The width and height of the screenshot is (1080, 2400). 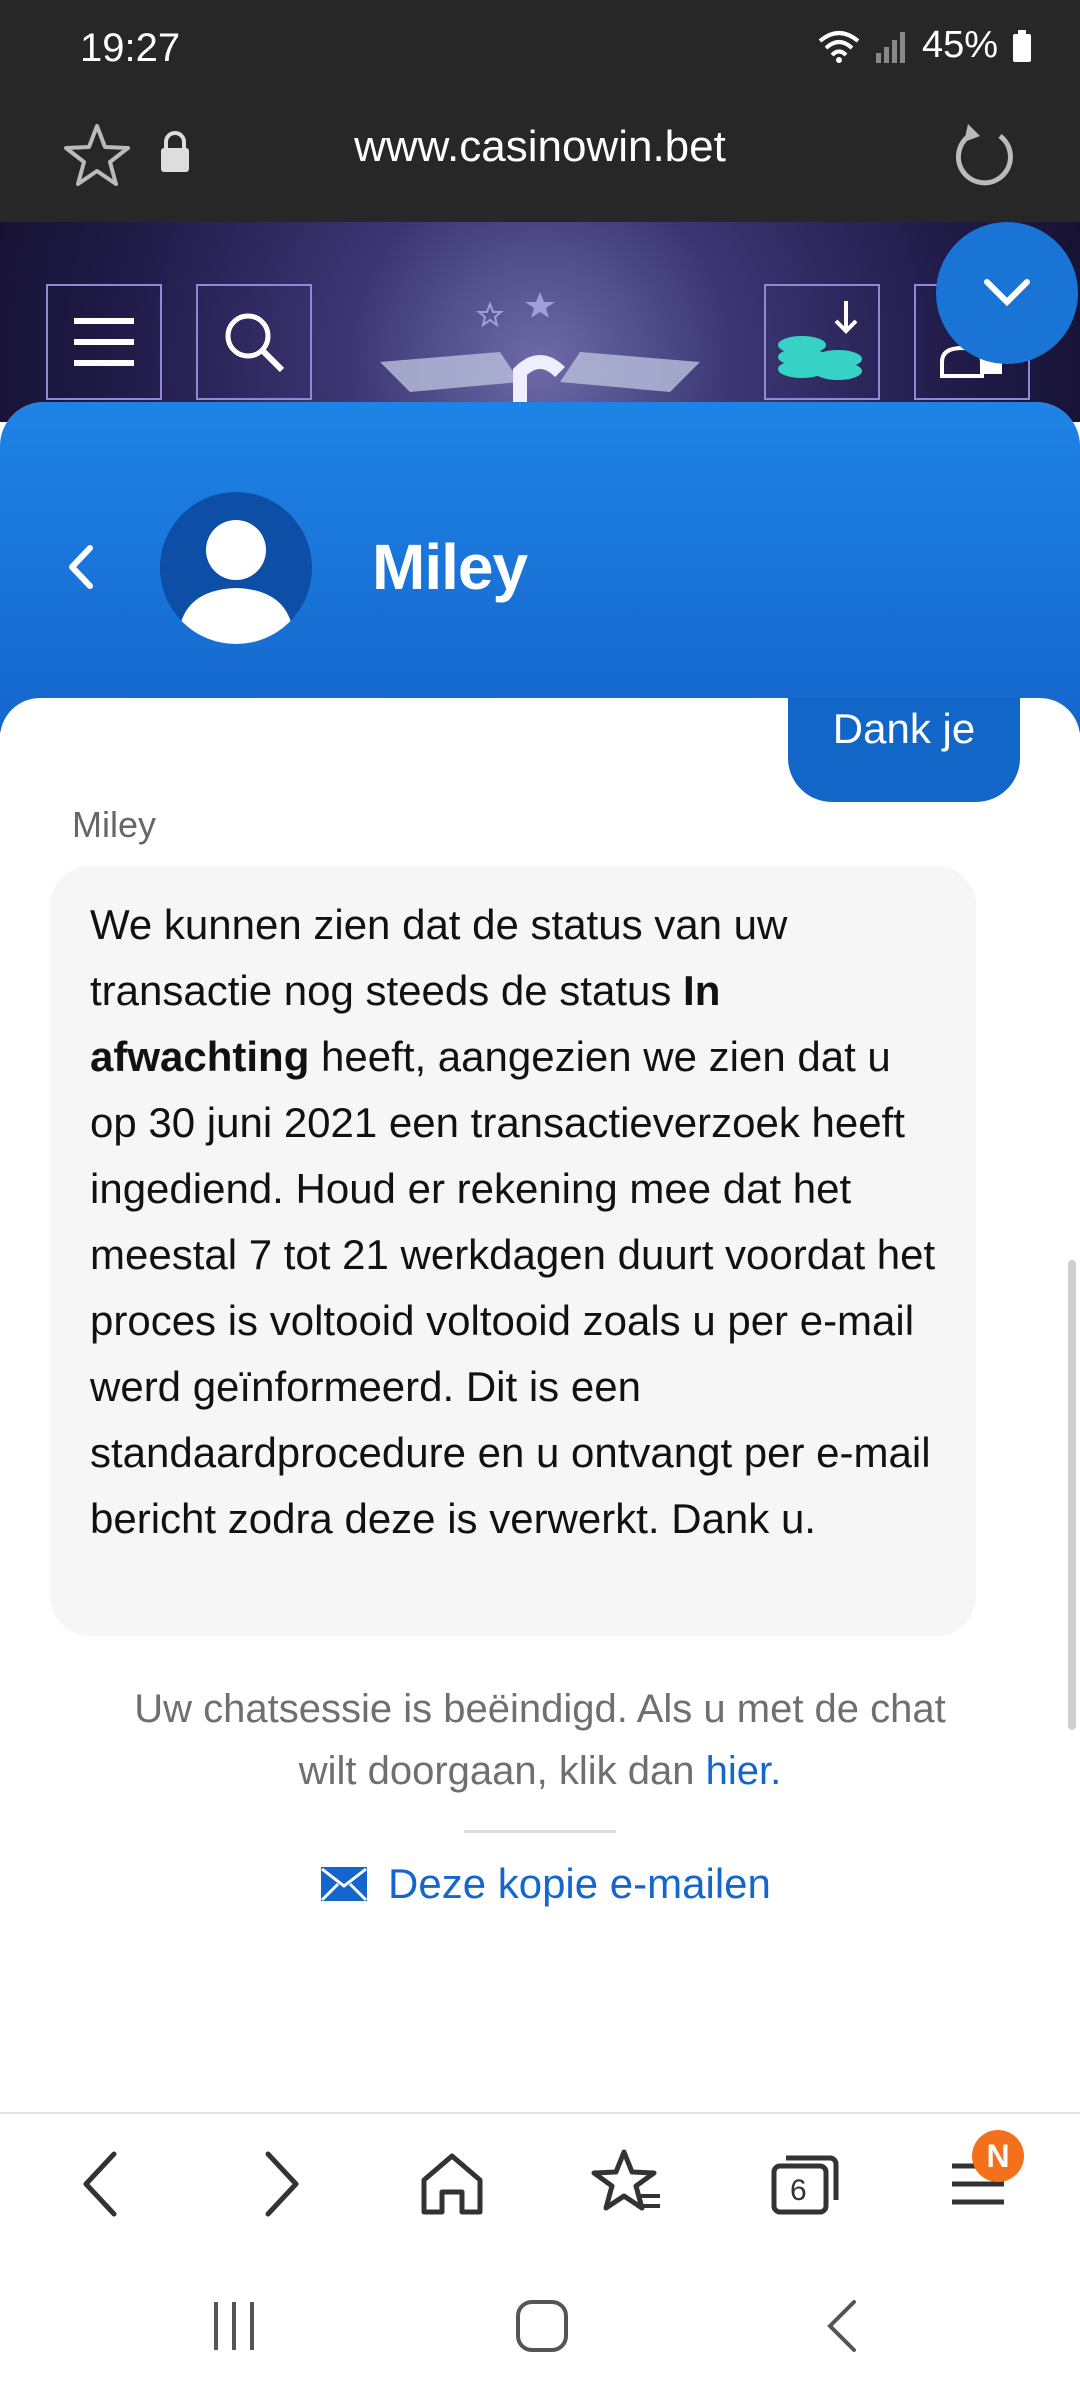 I want to click on system-back-icon, so click(x=843, y=2326).